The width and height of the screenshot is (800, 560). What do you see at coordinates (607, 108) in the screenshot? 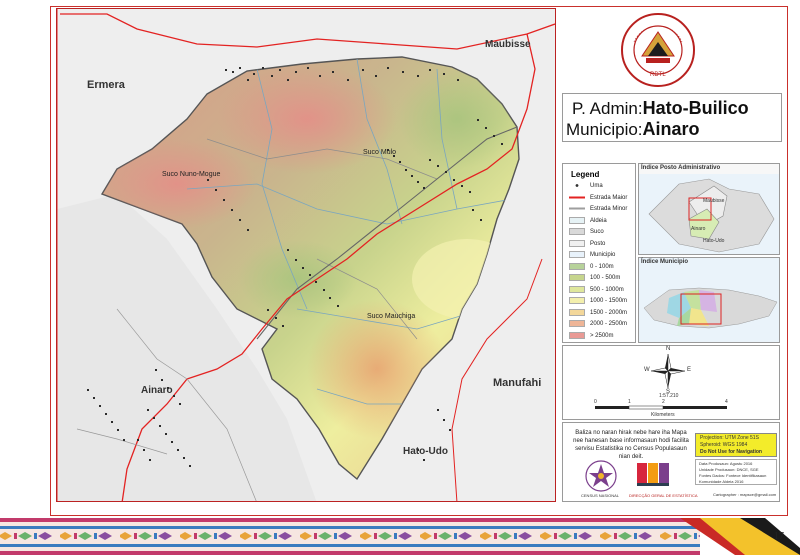
I see `posto-label: P. Admin:` at bounding box center [607, 108].